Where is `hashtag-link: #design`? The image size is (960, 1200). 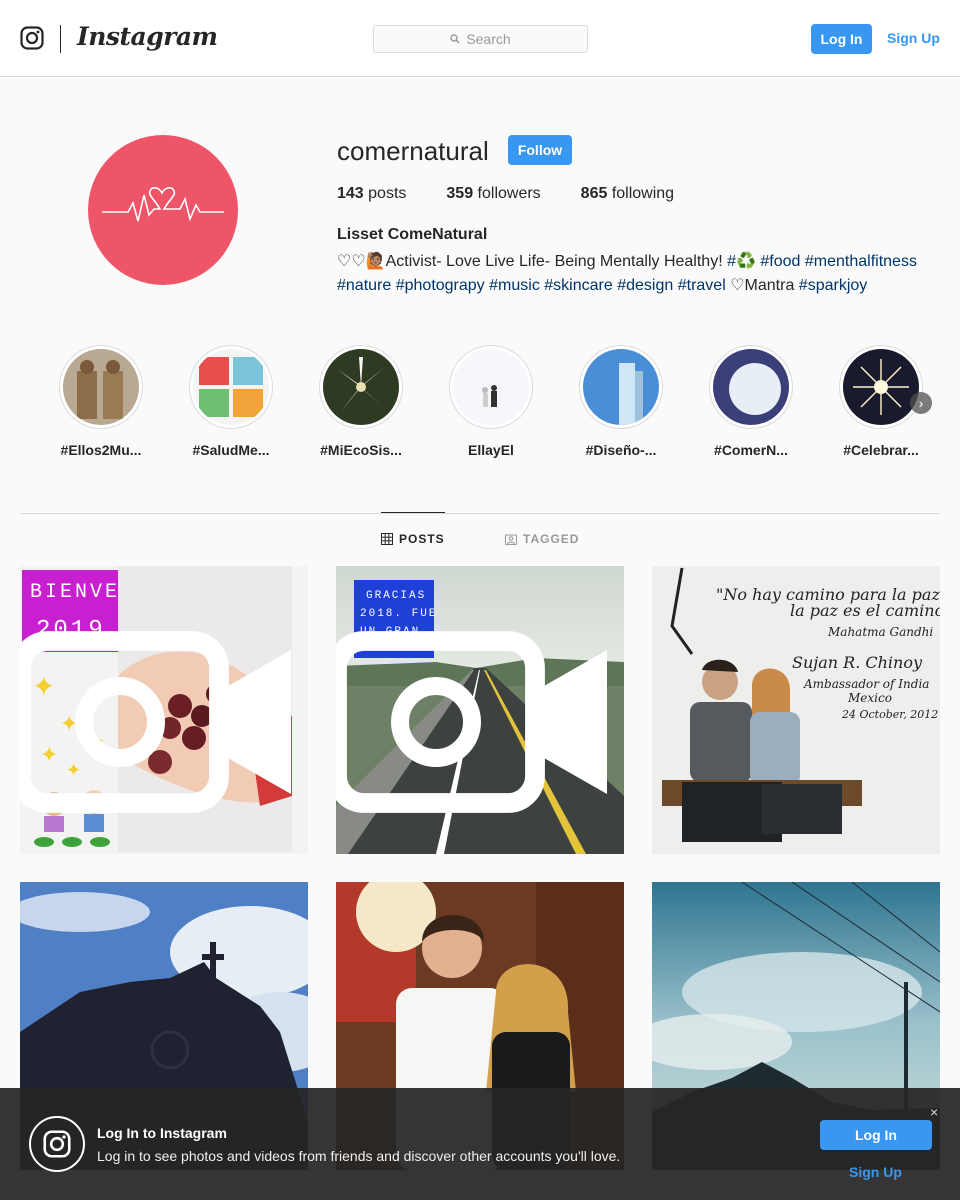 hashtag-link: #design is located at coordinates (645, 285).